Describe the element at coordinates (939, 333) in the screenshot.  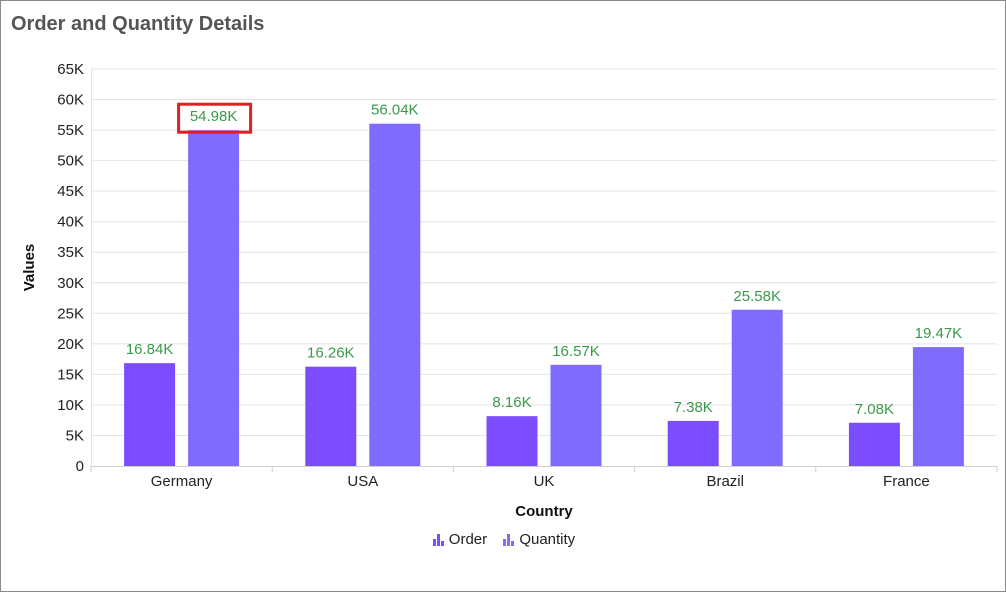
I see `data-label: 19.47K` at that location.